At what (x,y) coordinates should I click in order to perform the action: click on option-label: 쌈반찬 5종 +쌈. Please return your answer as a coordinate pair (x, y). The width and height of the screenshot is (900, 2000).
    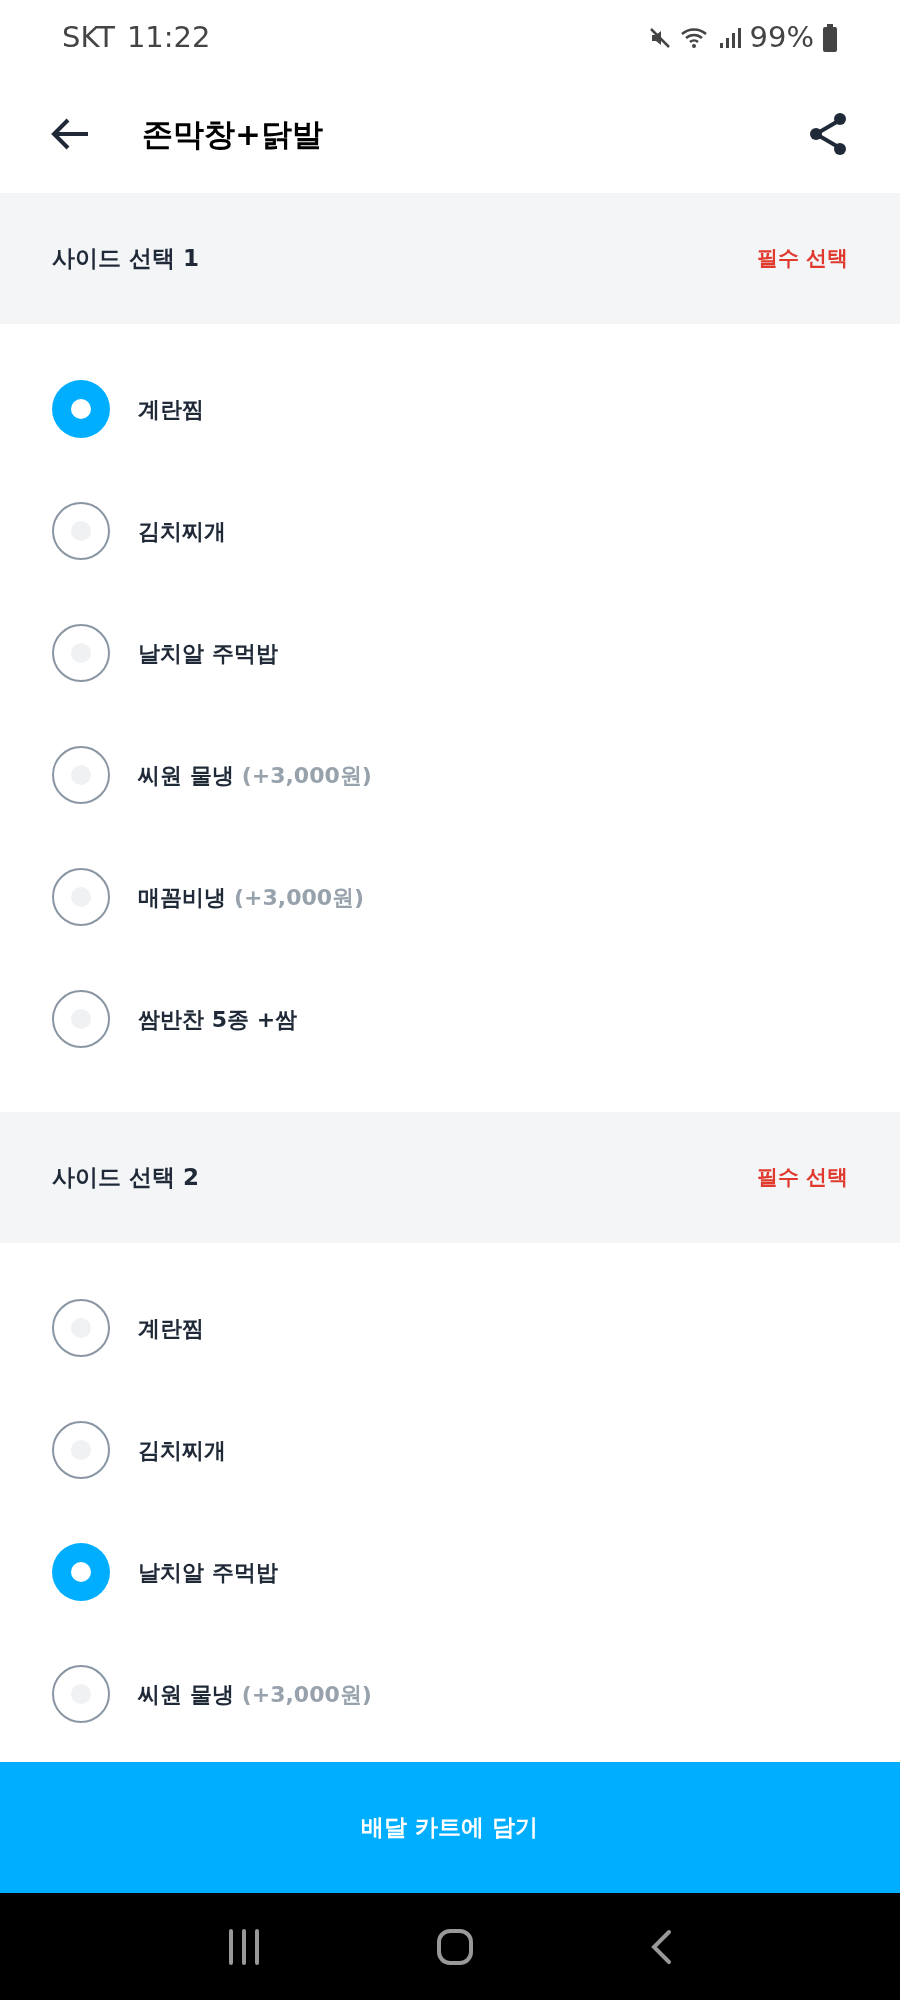
    Looking at the image, I should click on (218, 1019).